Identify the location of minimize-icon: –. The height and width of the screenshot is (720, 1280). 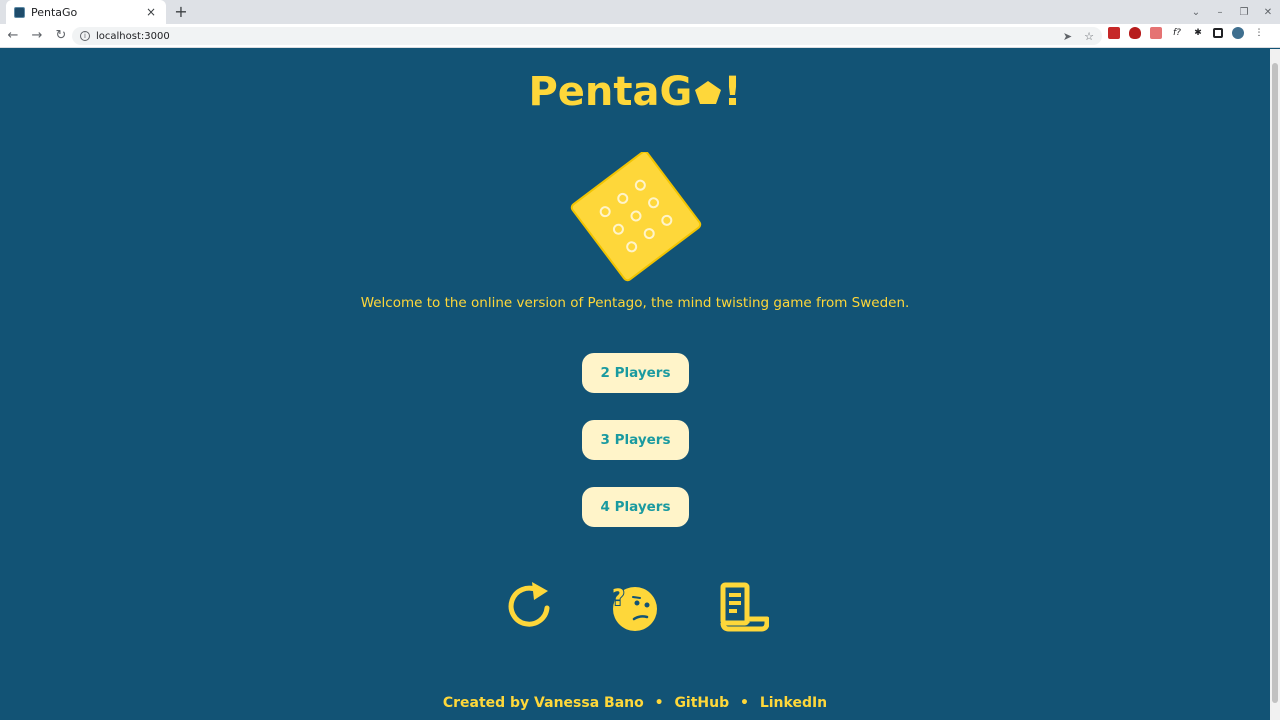
(1220, 12).